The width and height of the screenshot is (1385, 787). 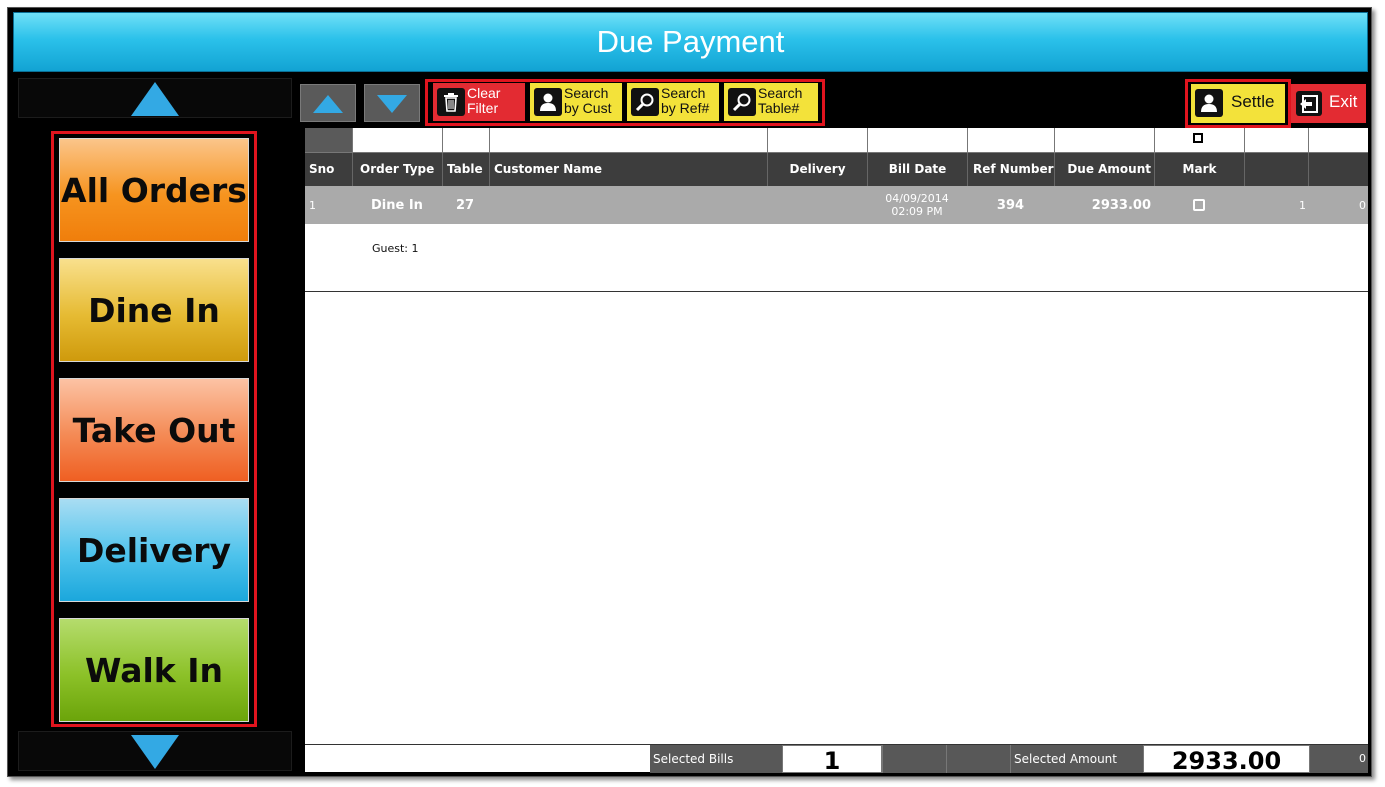 I want to click on clear-filter-label-2: Filter, so click(x=483, y=108).